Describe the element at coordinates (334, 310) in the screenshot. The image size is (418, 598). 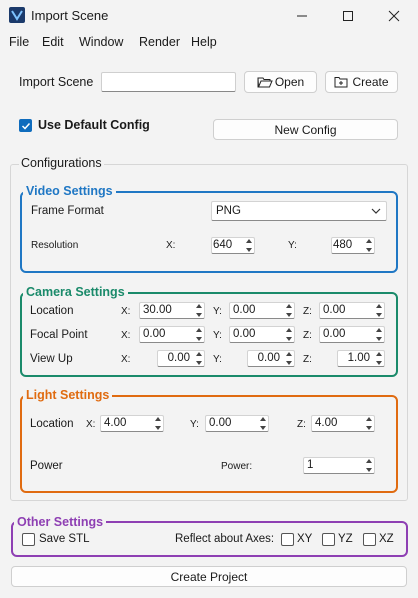
I see `camera-location-z-value: 0.00` at that location.